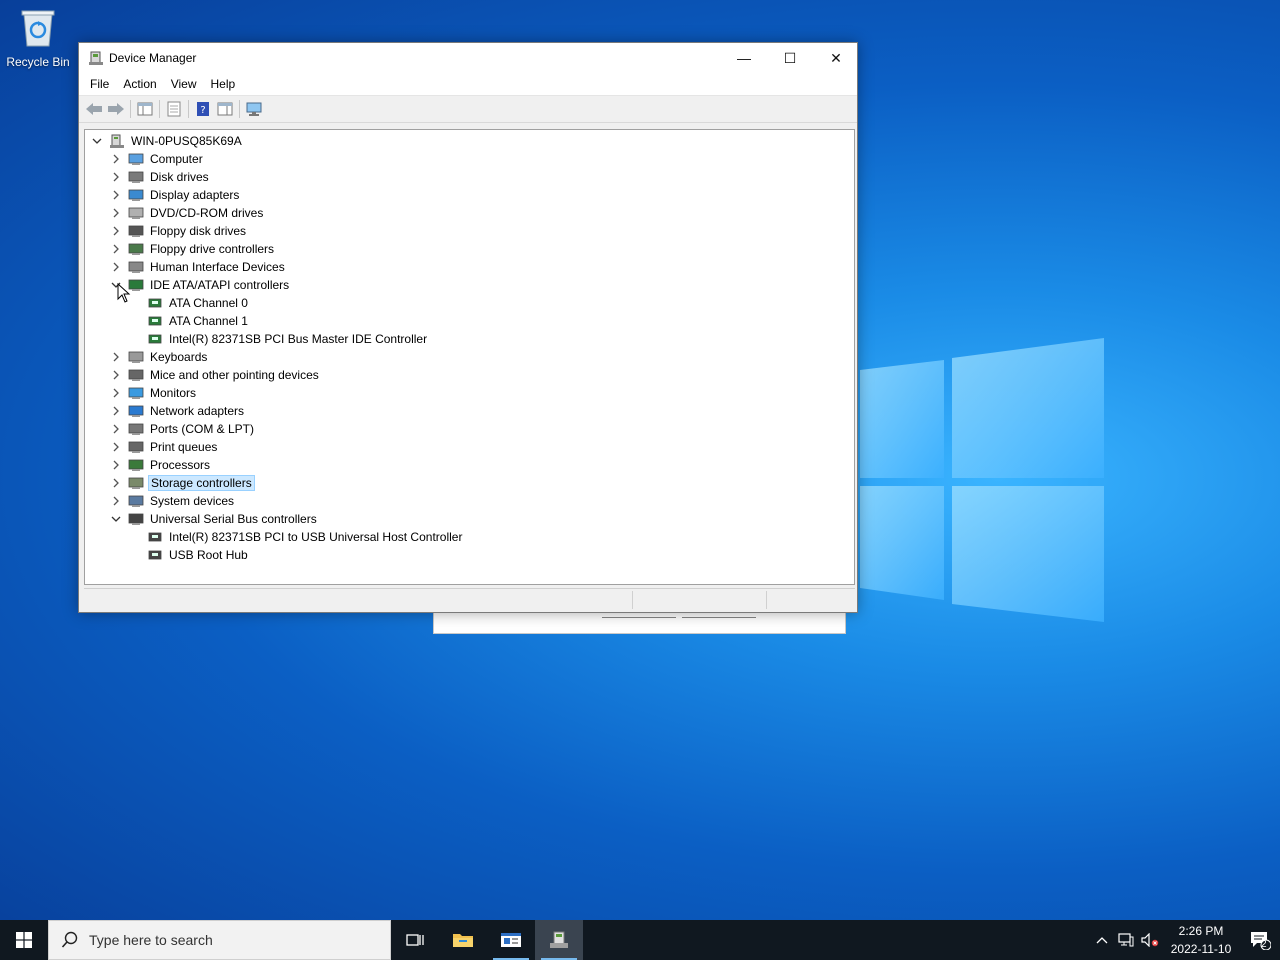  I want to click on server-manager-icon, so click(511, 940).